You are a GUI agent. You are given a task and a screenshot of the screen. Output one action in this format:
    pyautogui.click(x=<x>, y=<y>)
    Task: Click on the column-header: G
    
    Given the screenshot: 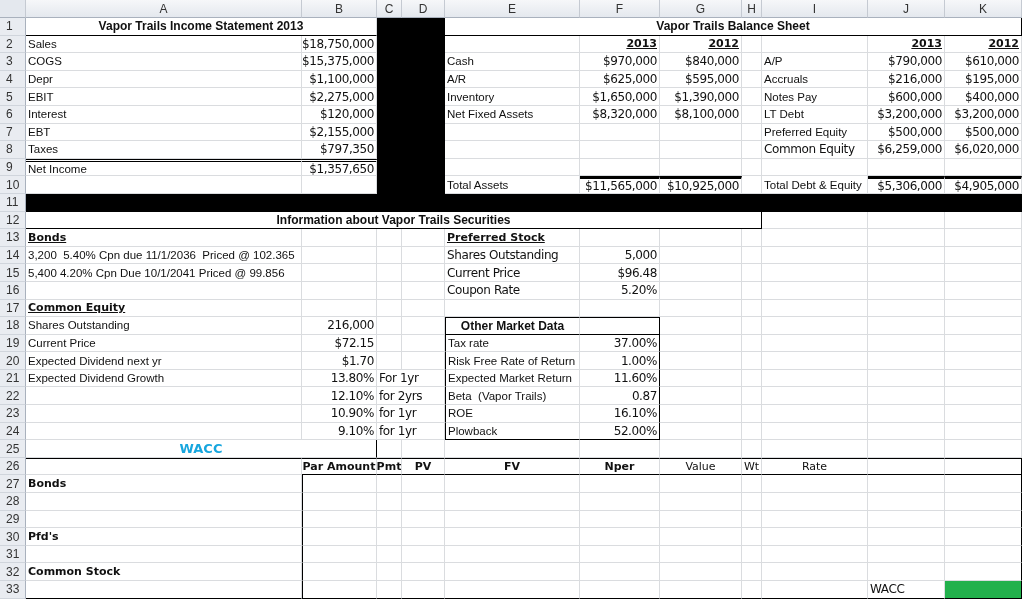 What is the action you would take?
    pyautogui.click(x=701, y=9)
    